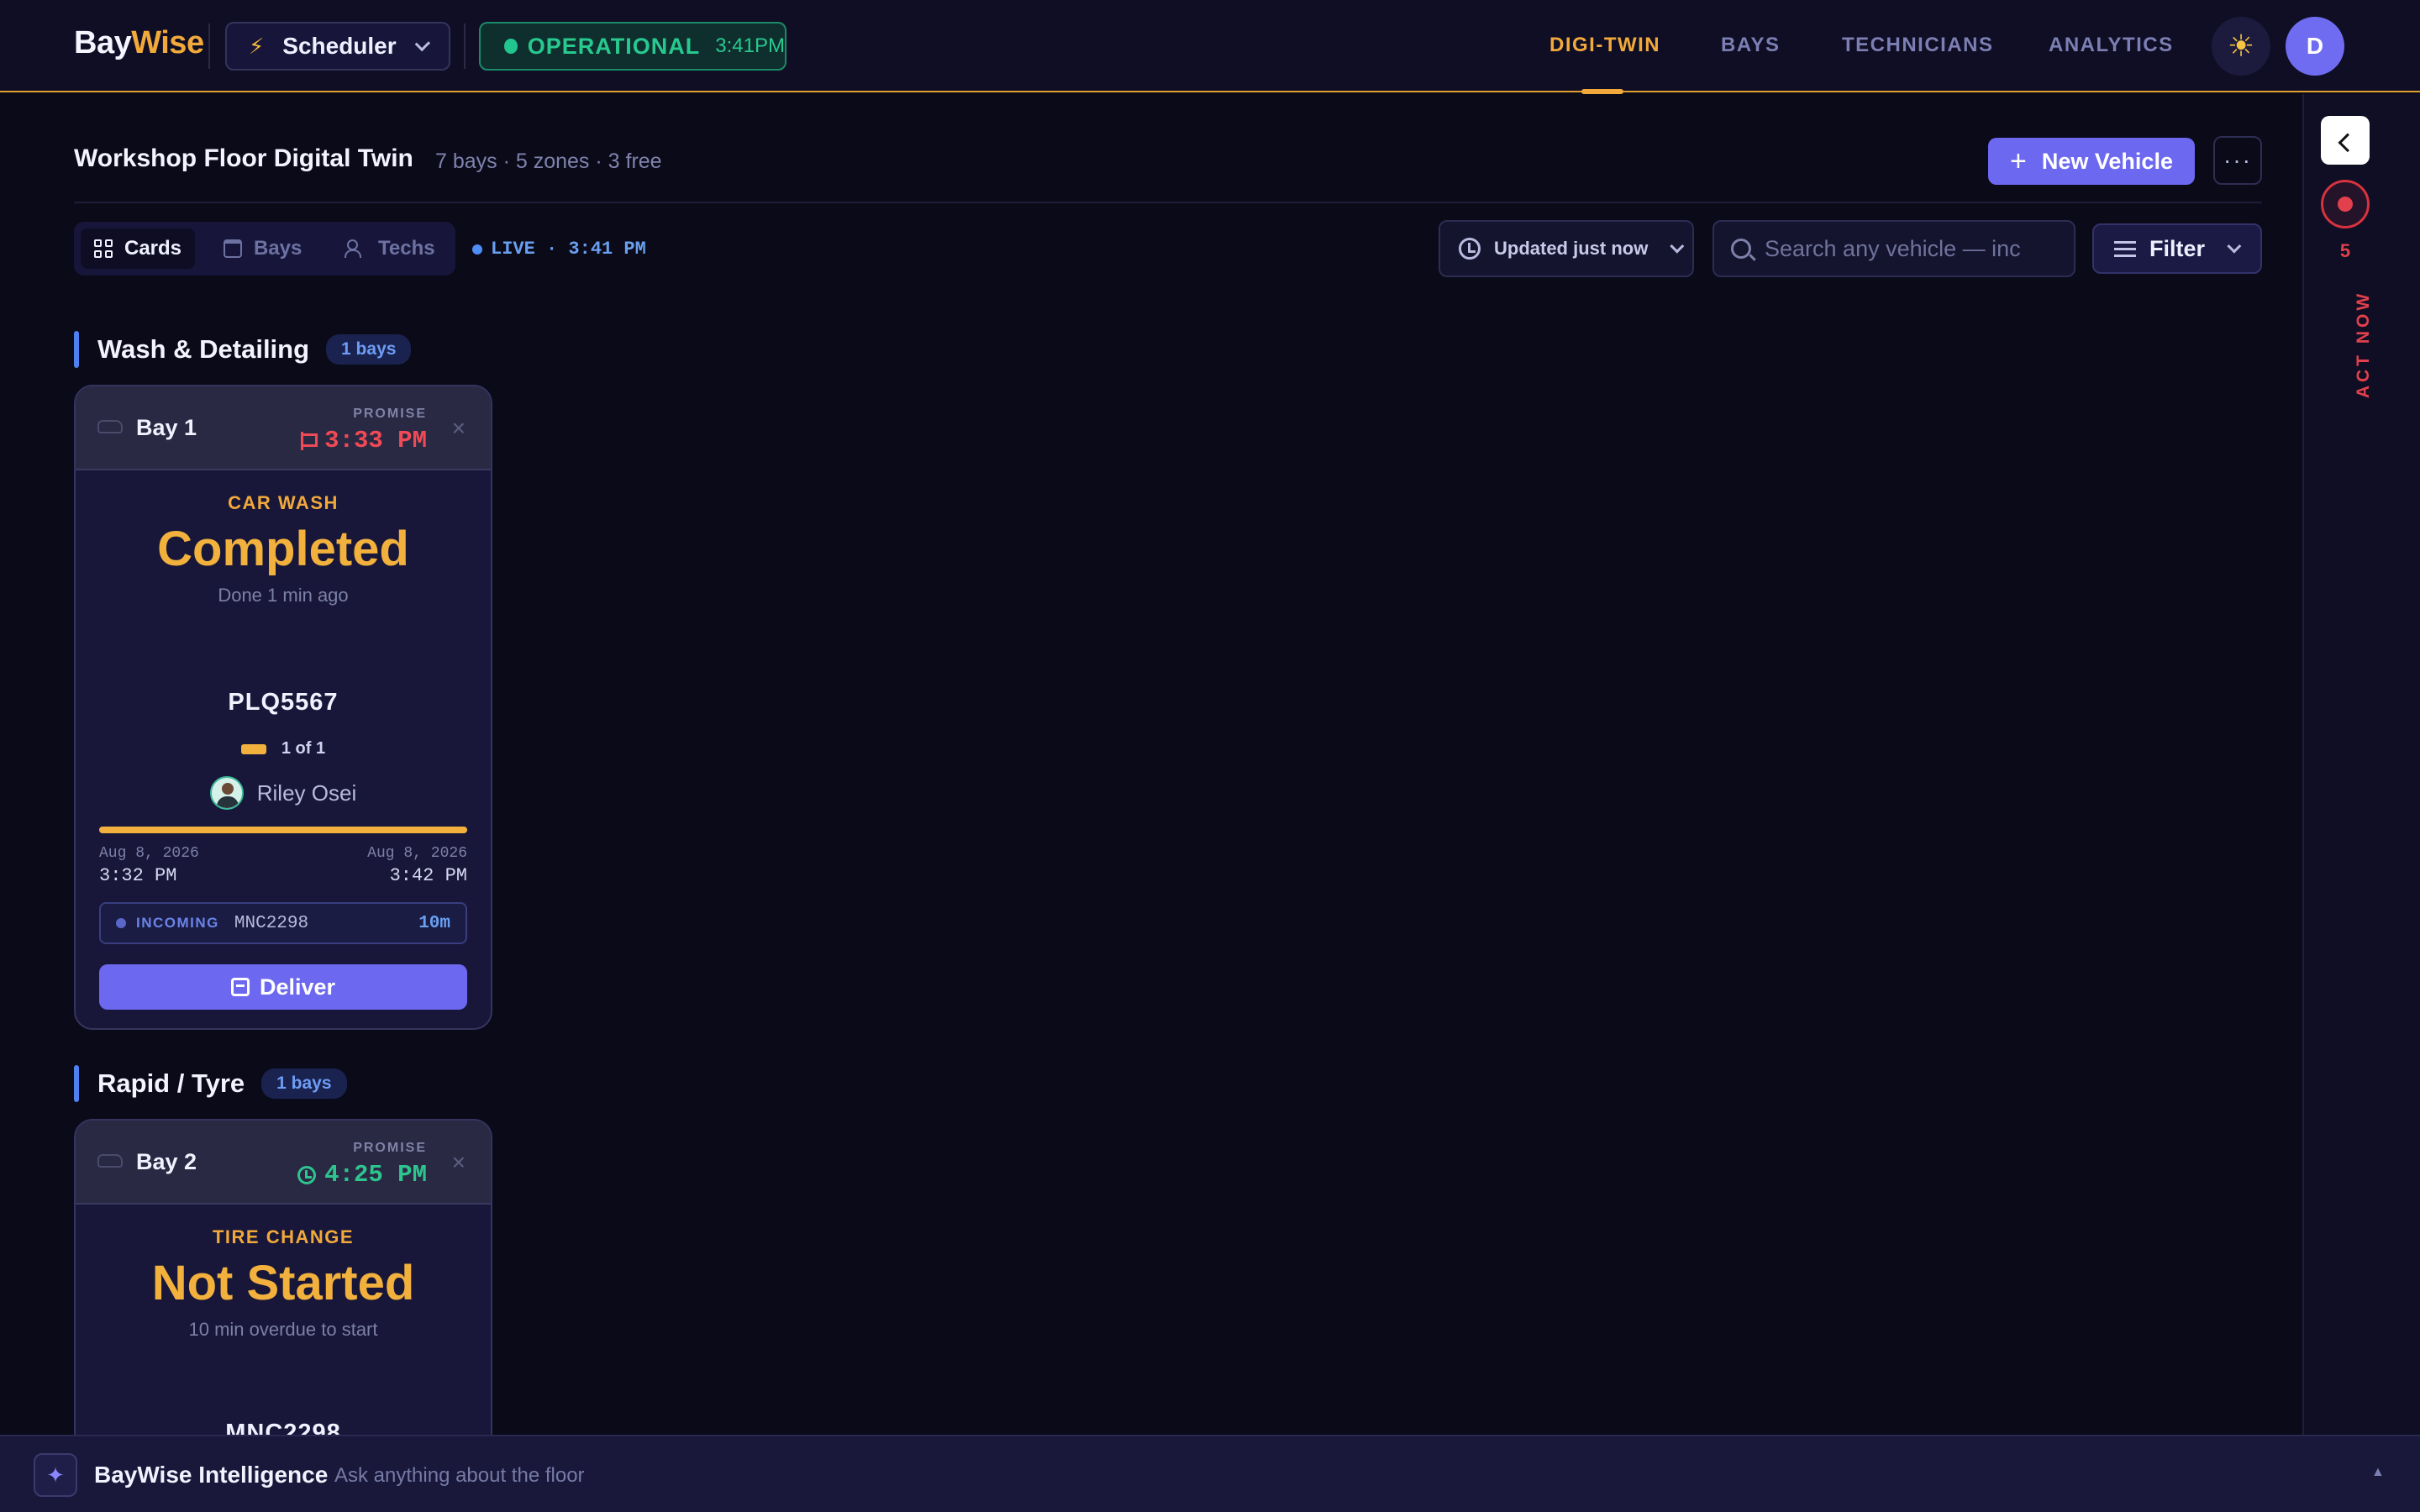 This screenshot has height=1512, width=2420. I want to click on filter-button: Filter, so click(2177, 248).